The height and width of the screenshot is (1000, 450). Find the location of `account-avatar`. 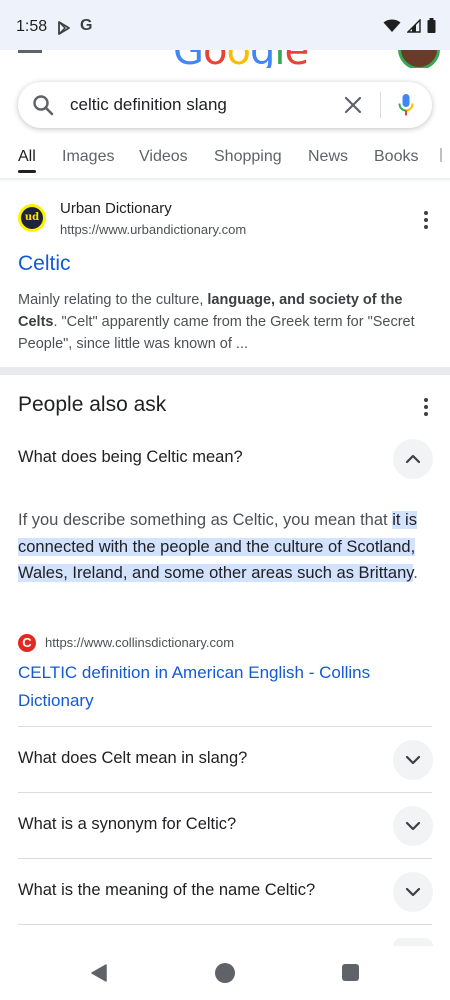

account-avatar is located at coordinates (419, 59).